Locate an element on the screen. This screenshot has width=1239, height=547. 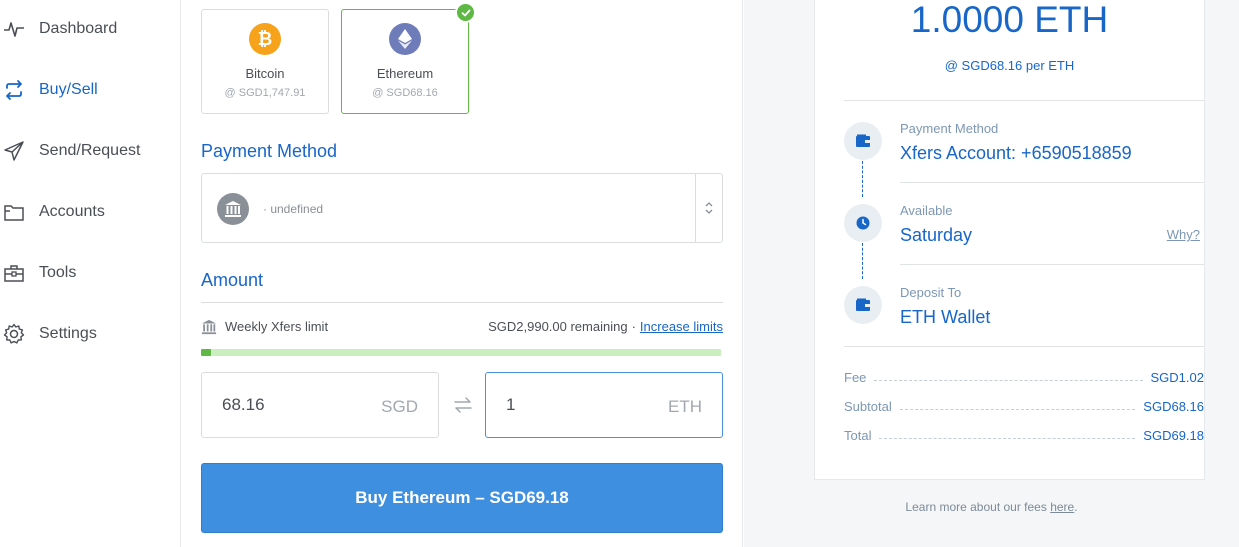
subtotal-label: Subtotal is located at coordinates (868, 406).